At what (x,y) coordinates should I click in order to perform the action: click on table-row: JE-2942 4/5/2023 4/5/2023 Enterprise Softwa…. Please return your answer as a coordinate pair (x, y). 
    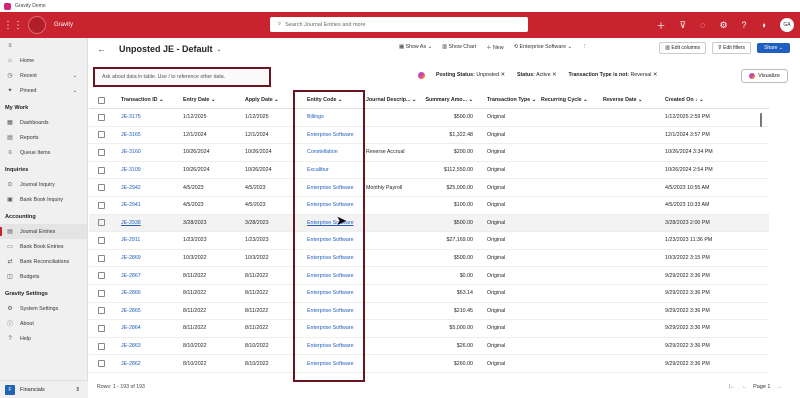
    Looking at the image, I should click on (429, 188).